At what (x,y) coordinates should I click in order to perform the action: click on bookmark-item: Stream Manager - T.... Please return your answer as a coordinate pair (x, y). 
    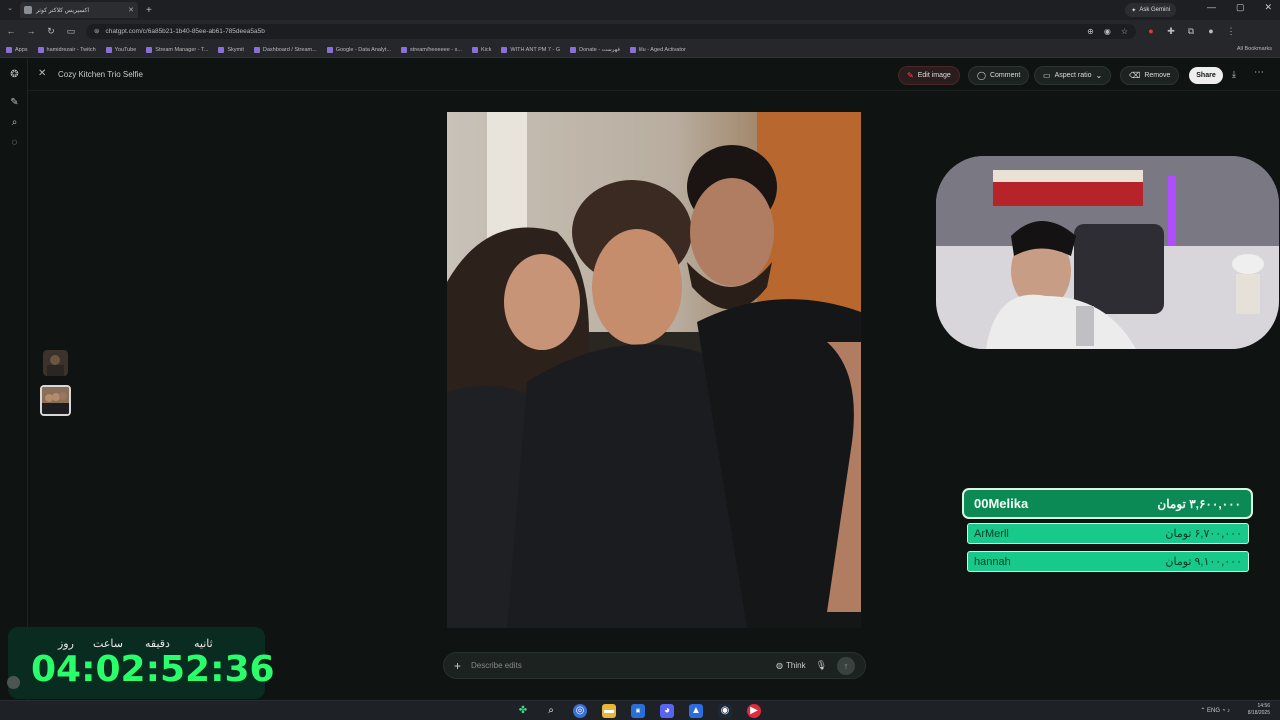
    Looking at the image, I should click on (177, 49).